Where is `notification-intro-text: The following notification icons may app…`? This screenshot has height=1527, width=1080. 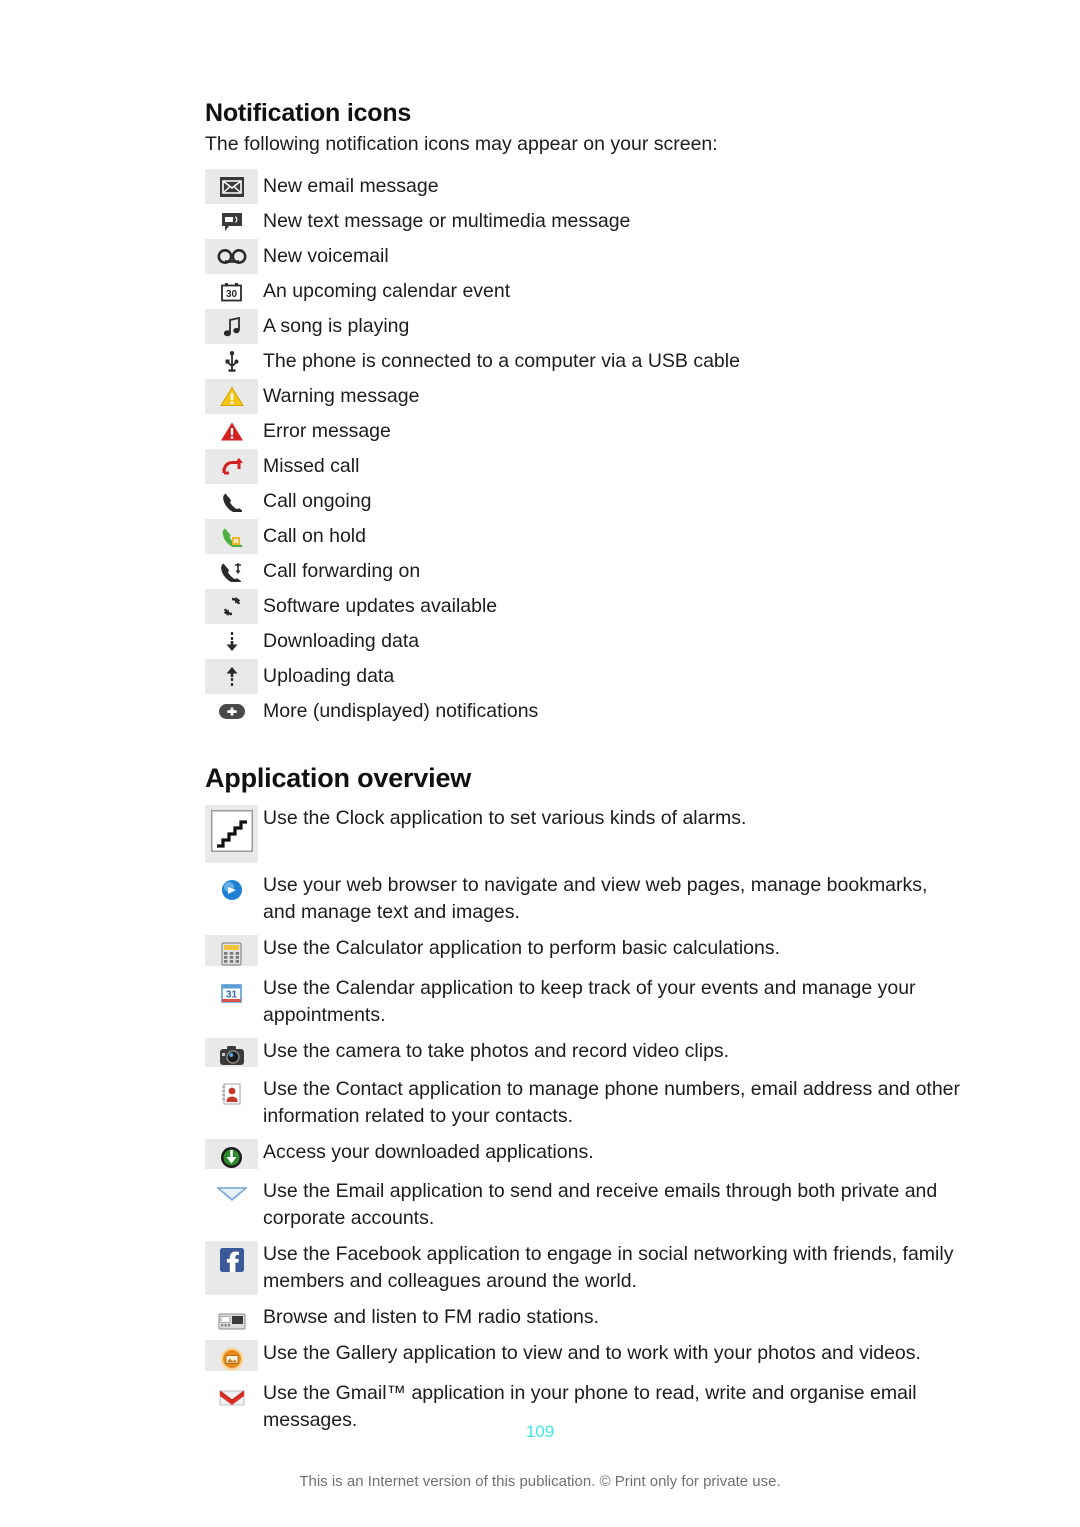 notification-intro-text: The following notification icons may app… is located at coordinates (461, 144).